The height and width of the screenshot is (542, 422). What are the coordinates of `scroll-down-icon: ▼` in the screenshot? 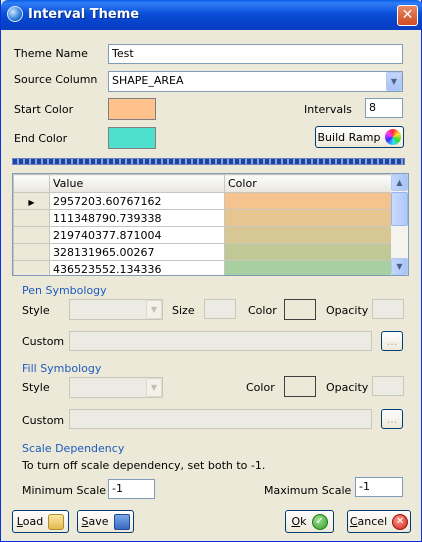 It's located at (399, 266).